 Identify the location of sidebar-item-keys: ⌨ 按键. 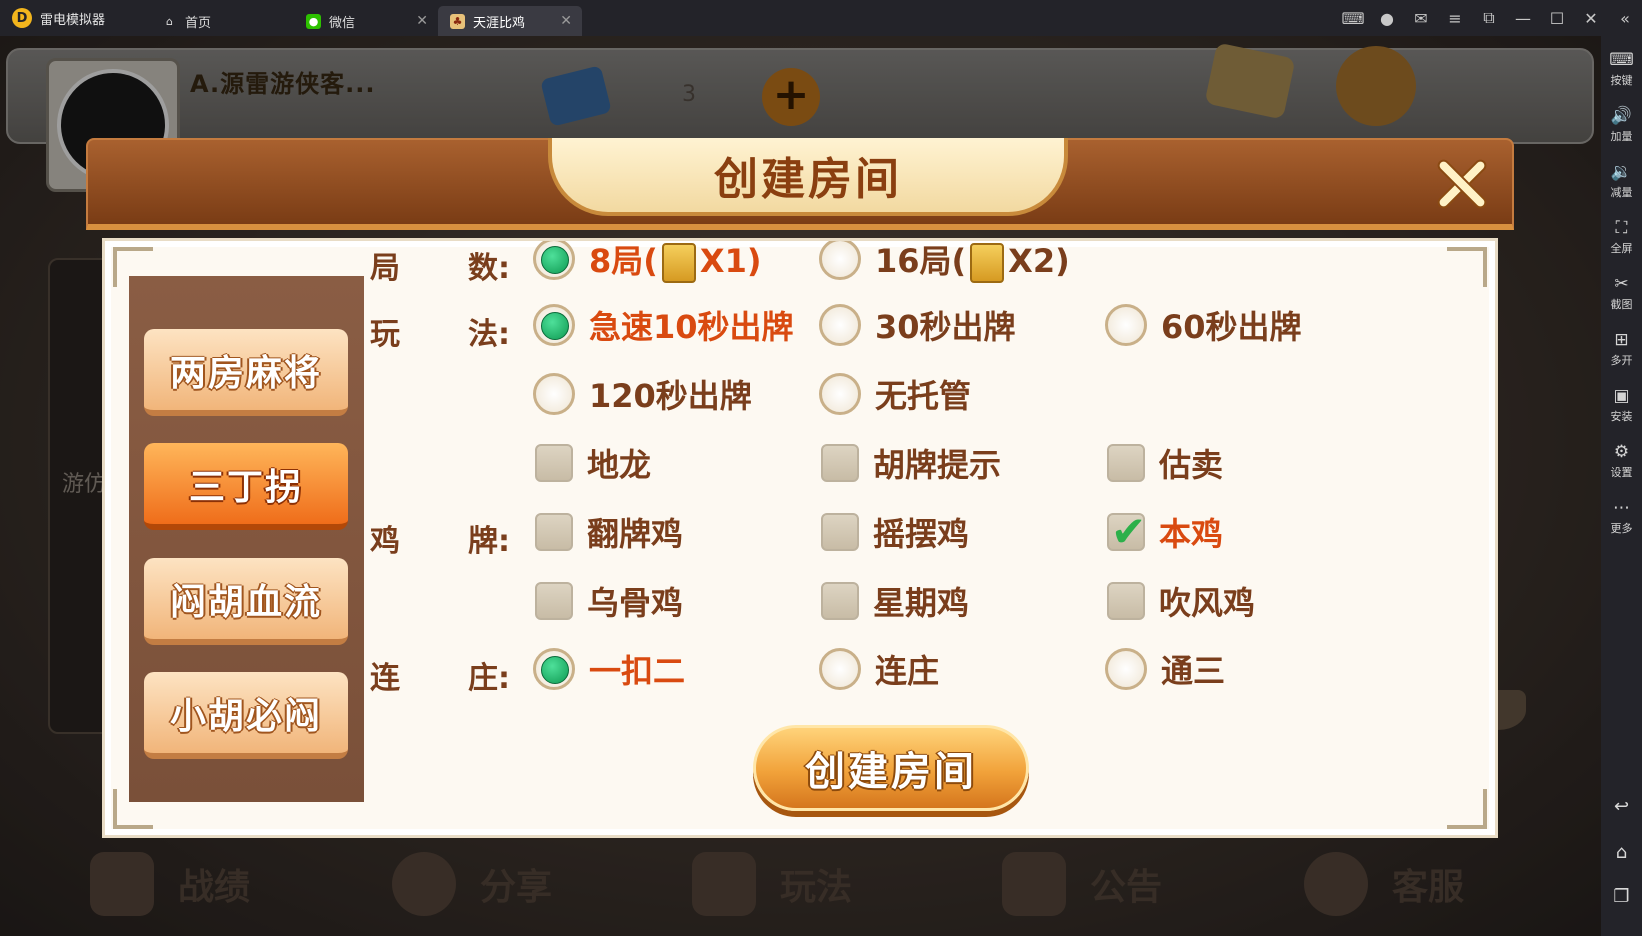
(1621, 69).